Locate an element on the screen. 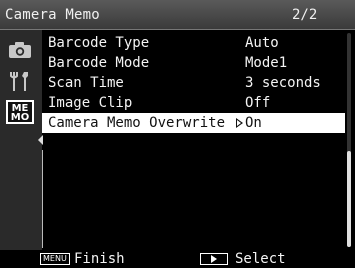 This screenshot has height=268, width=355. active-tab-pointer is located at coordinates (40, 140).